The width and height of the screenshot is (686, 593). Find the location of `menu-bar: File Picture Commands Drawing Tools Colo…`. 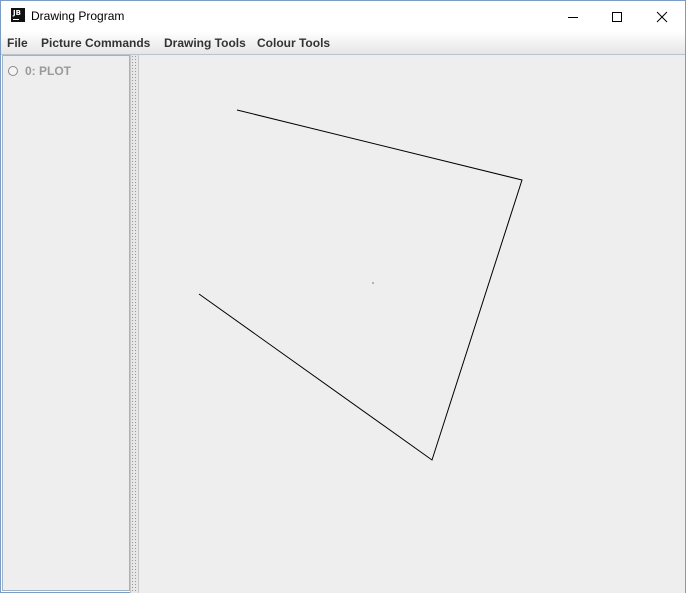

menu-bar: File Picture Commands Drawing Tools Colo… is located at coordinates (343, 43).